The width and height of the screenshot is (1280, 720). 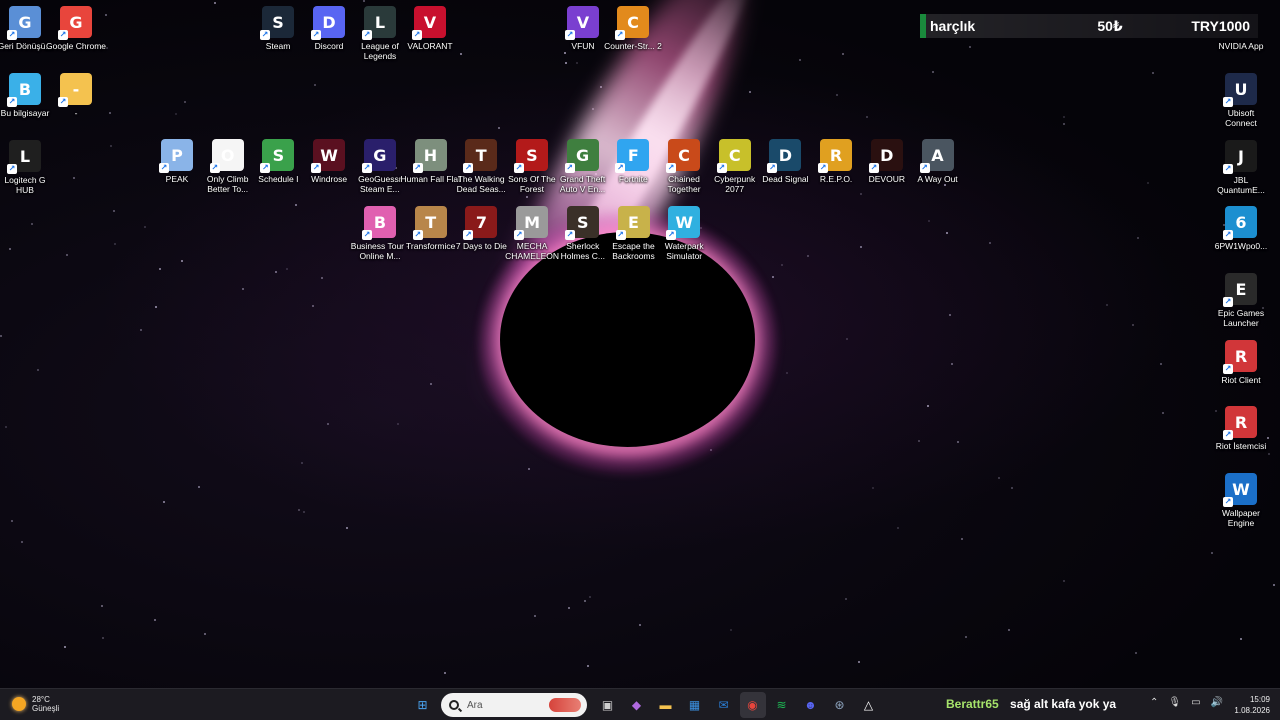 I want to click on awayout-icon: A ↗, so click(x=936, y=156).